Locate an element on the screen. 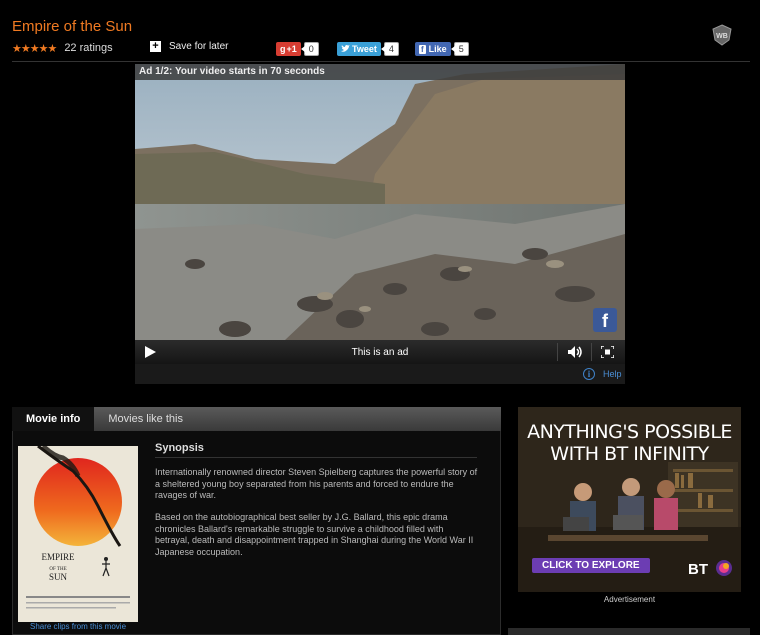 The image size is (760, 635). movie-poster: EMPIRE OF THE SUN is located at coordinates (78, 534).